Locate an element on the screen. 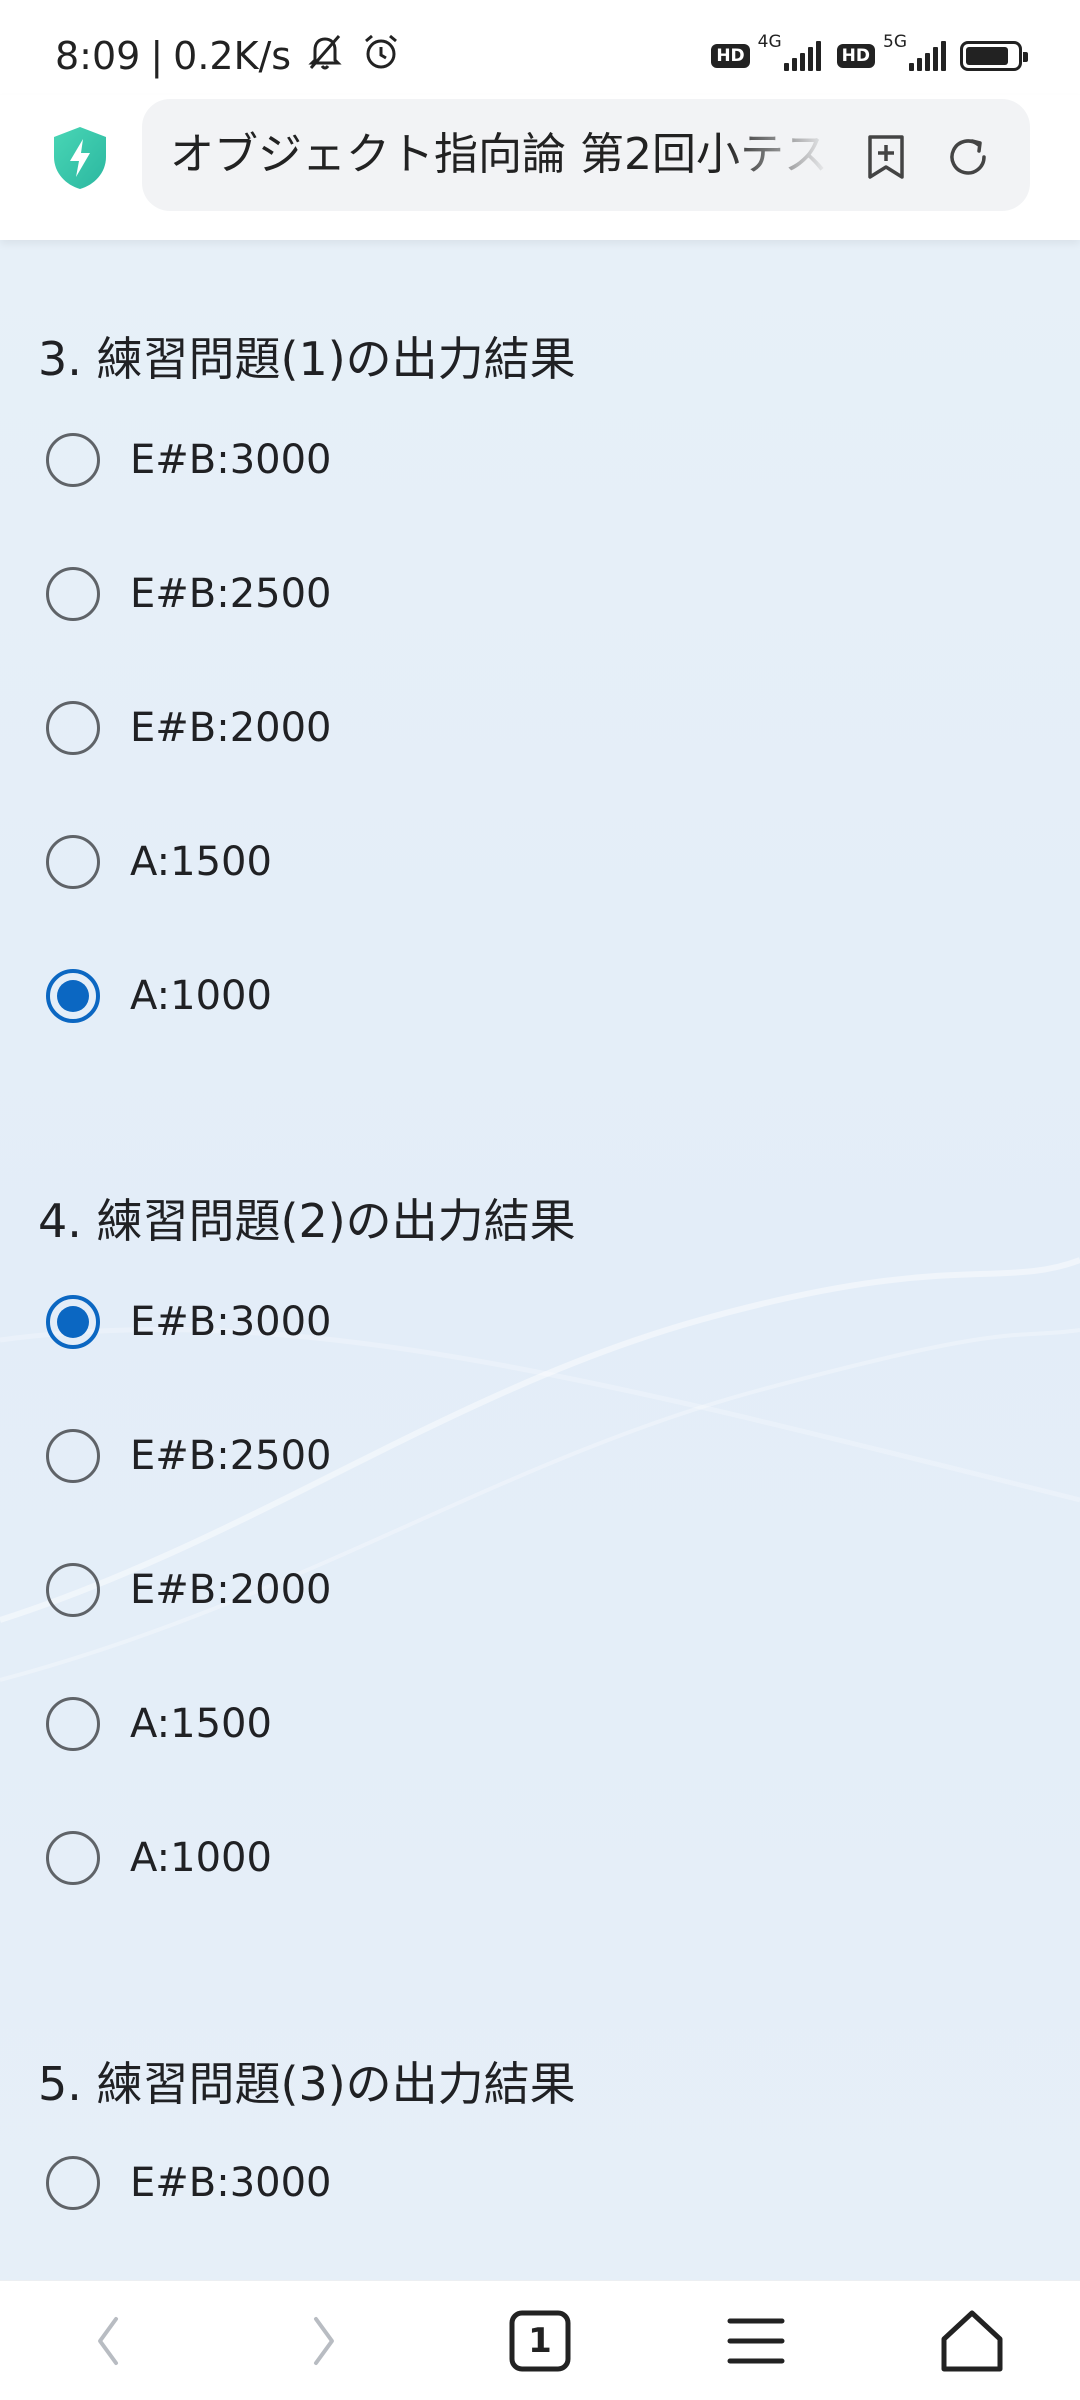  tabs-button: 1 is located at coordinates (540, 2341).